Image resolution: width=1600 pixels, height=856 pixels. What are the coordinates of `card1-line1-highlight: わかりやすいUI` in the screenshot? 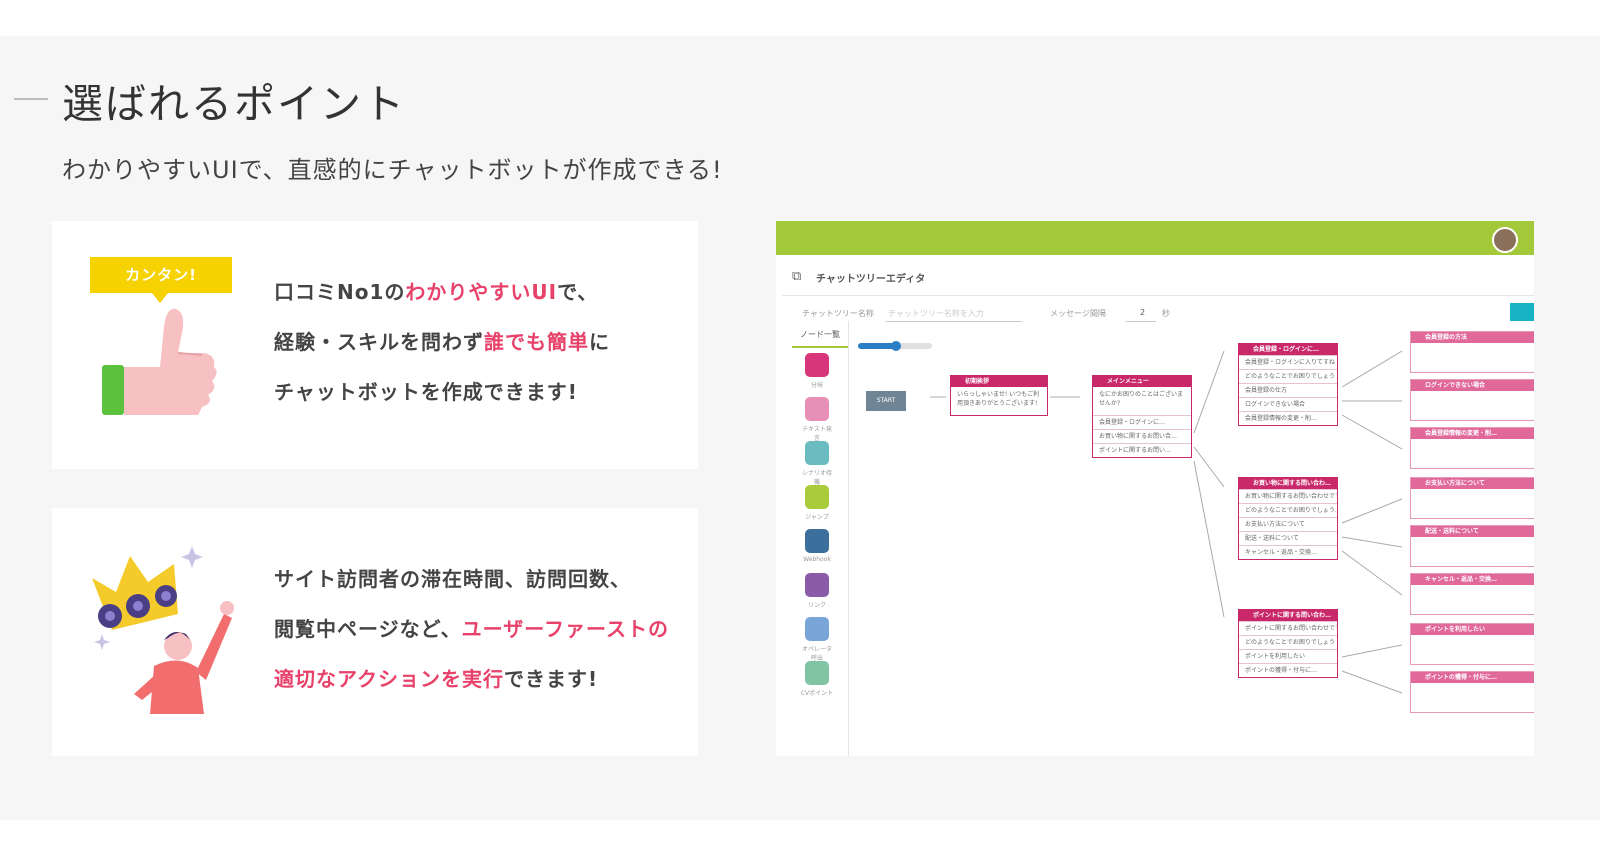 It's located at (481, 292).